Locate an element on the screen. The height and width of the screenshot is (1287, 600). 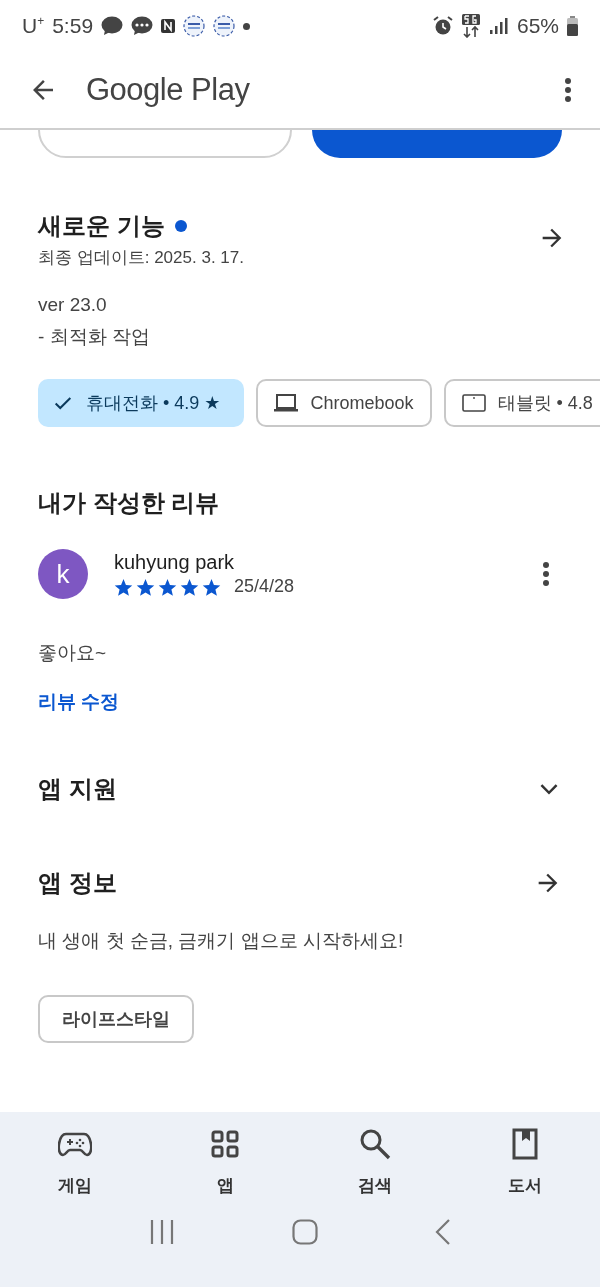
review-text: 좋아요~ is located at coordinates (73, 653).